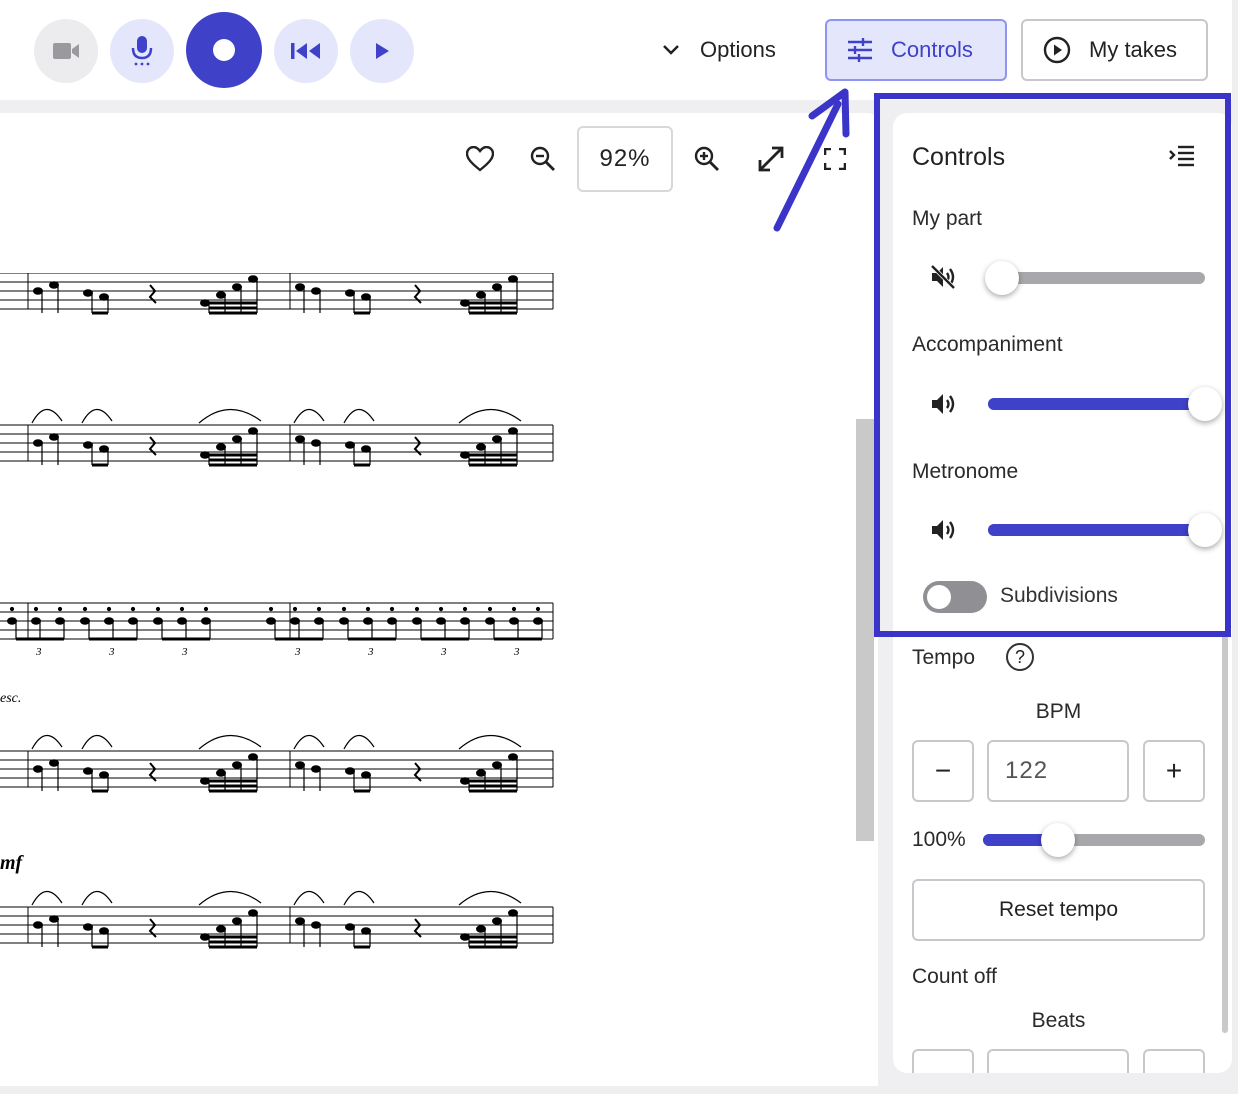 This screenshot has width=1238, height=1094. I want to click on bpm-decrease-button: −, so click(943, 771).